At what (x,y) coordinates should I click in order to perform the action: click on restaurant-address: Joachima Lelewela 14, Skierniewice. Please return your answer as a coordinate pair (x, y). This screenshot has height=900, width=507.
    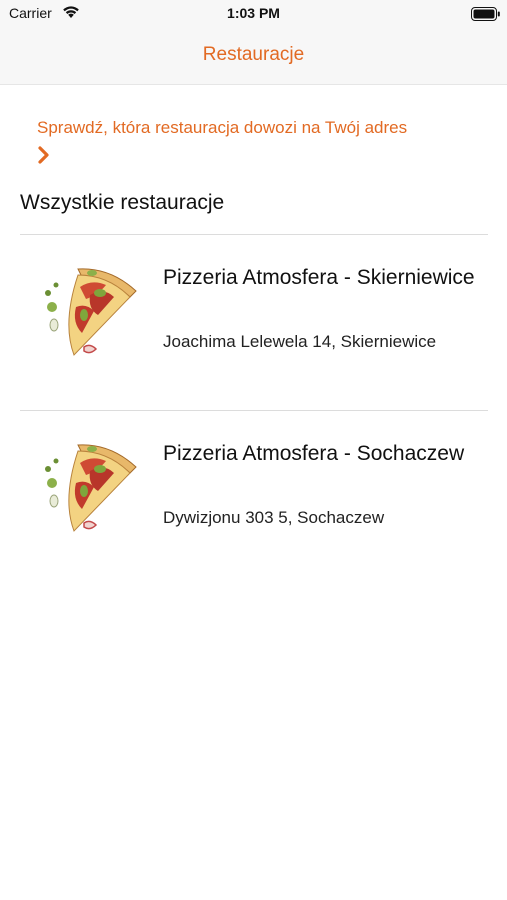
    Looking at the image, I should click on (300, 341).